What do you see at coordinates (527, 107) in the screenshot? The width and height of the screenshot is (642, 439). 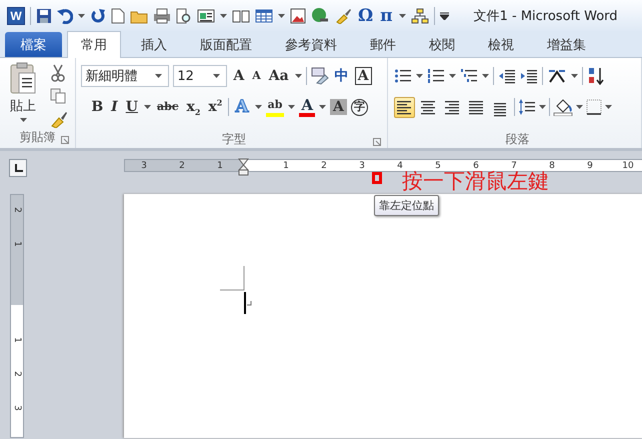 I see `line-spacing-icon` at bounding box center [527, 107].